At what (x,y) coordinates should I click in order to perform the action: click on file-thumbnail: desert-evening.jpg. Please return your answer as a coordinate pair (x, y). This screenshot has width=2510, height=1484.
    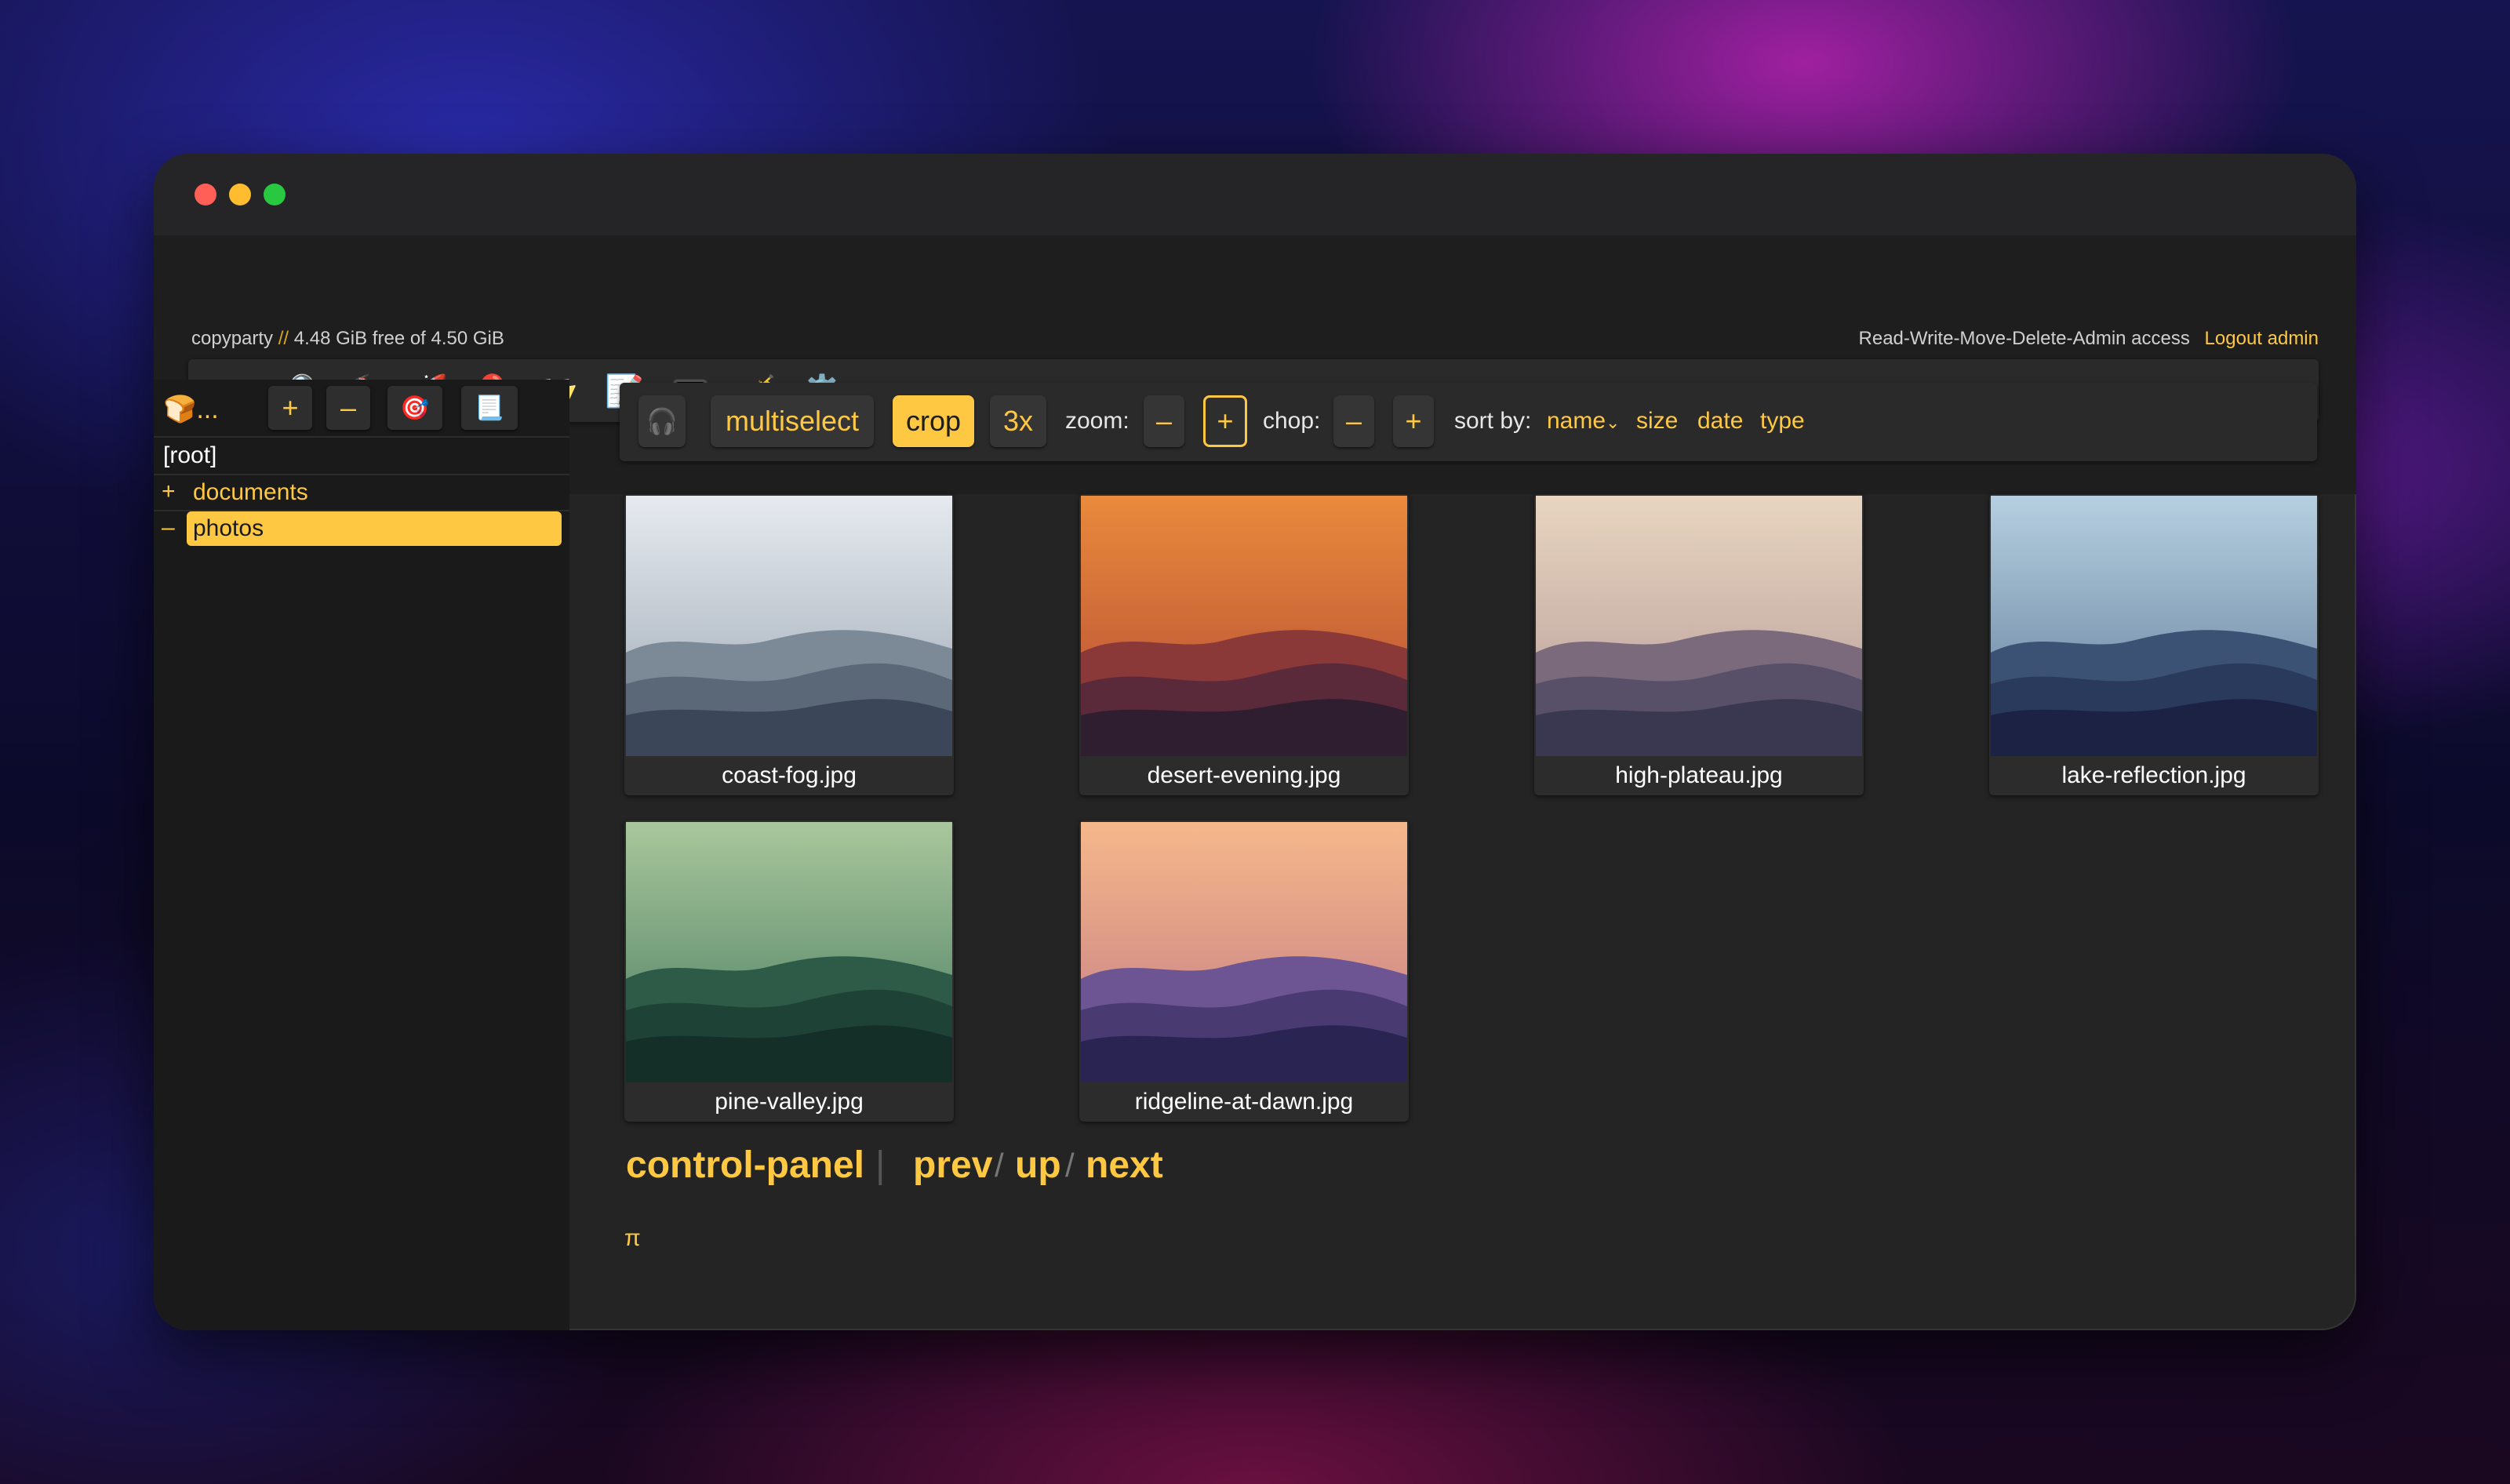
    Looking at the image, I should click on (1244, 644).